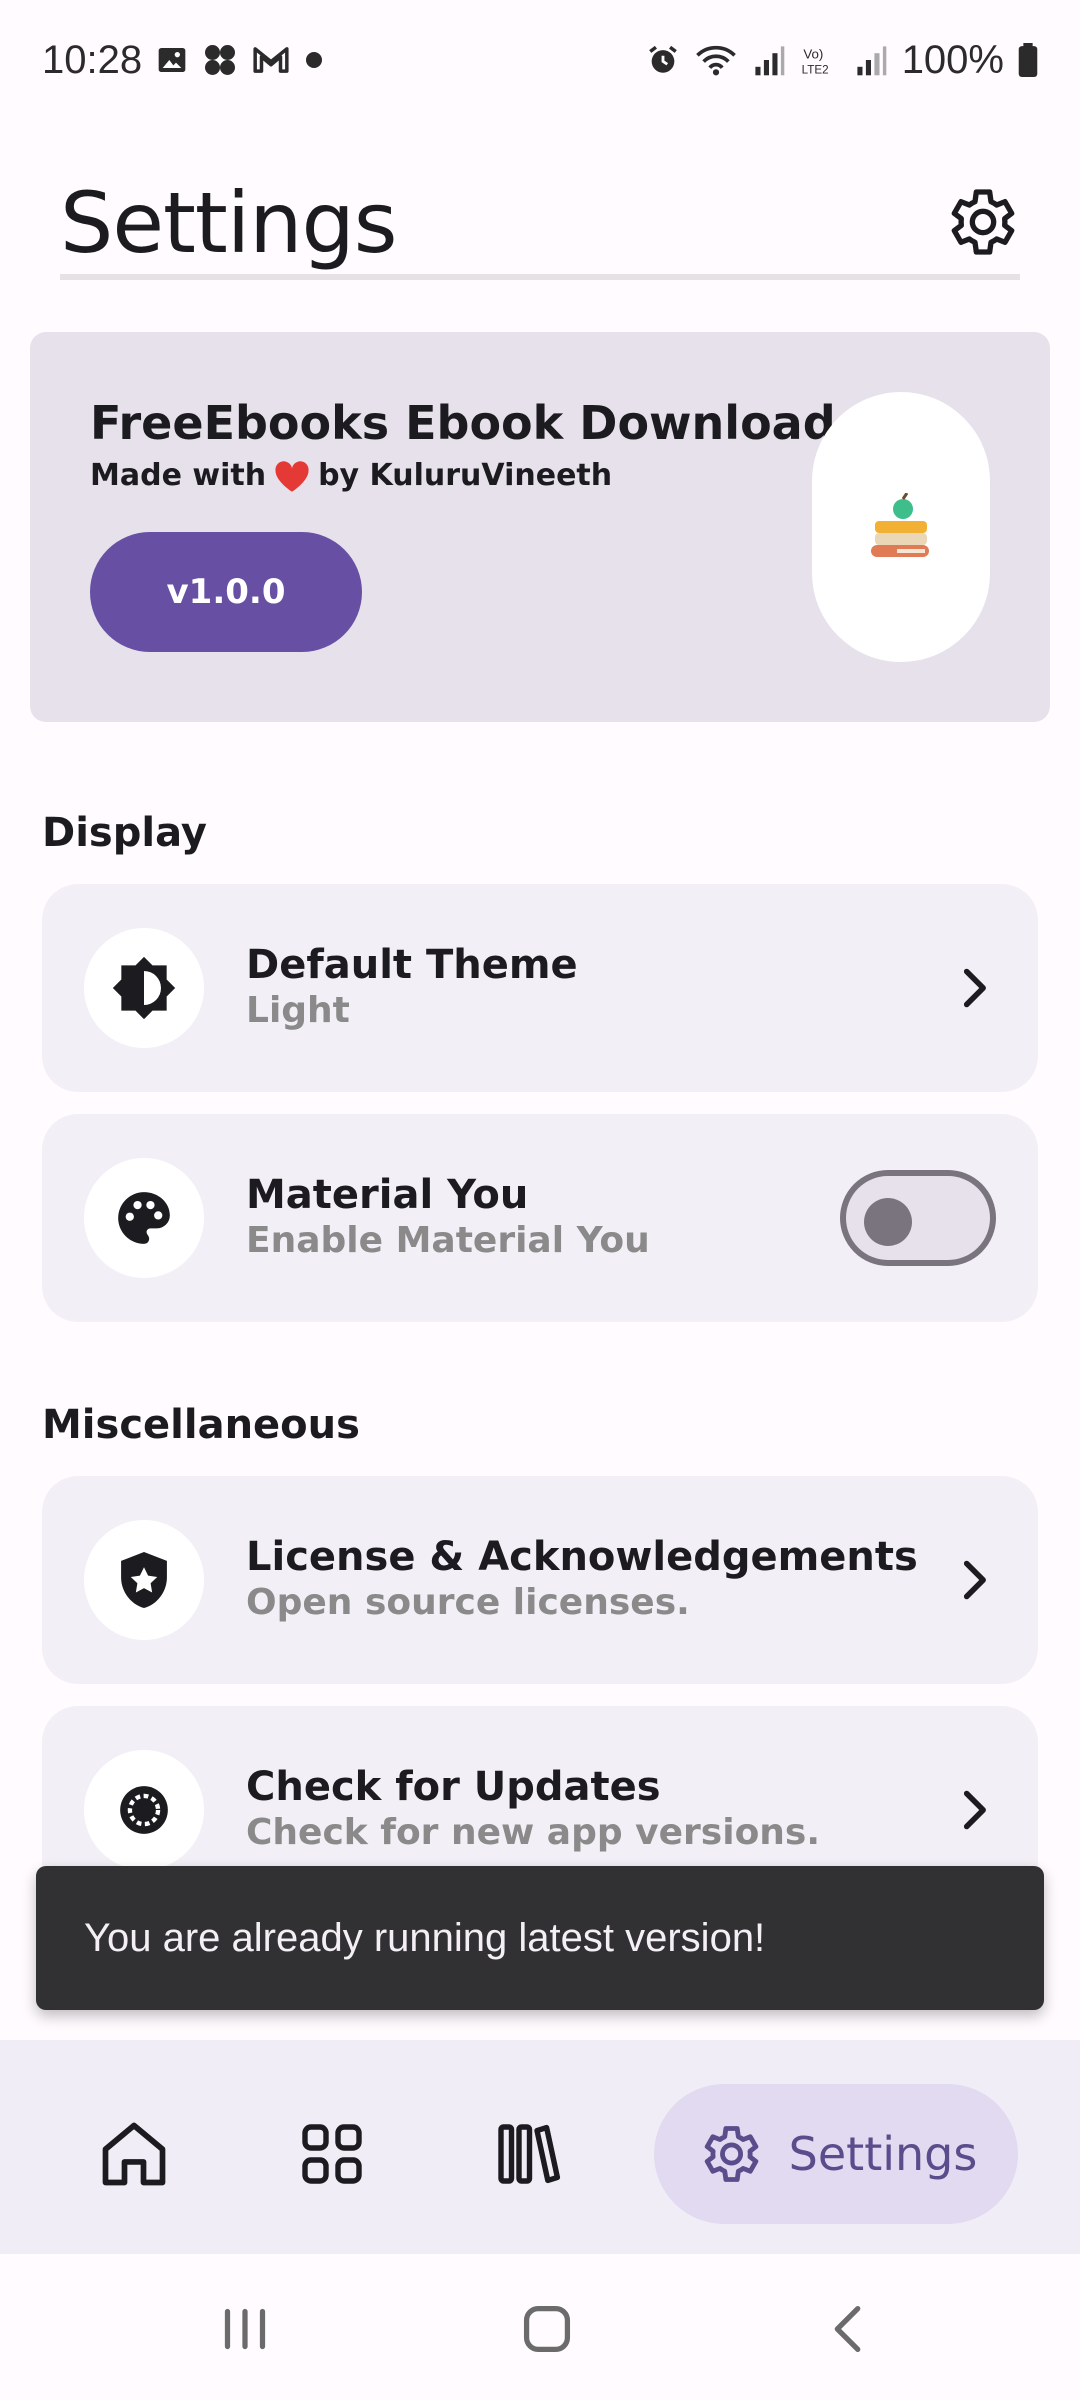 The height and width of the screenshot is (2400, 1080). Describe the element at coordinates (412, 965) in the screenshot. I see `row-title: Default Theme` at that location.